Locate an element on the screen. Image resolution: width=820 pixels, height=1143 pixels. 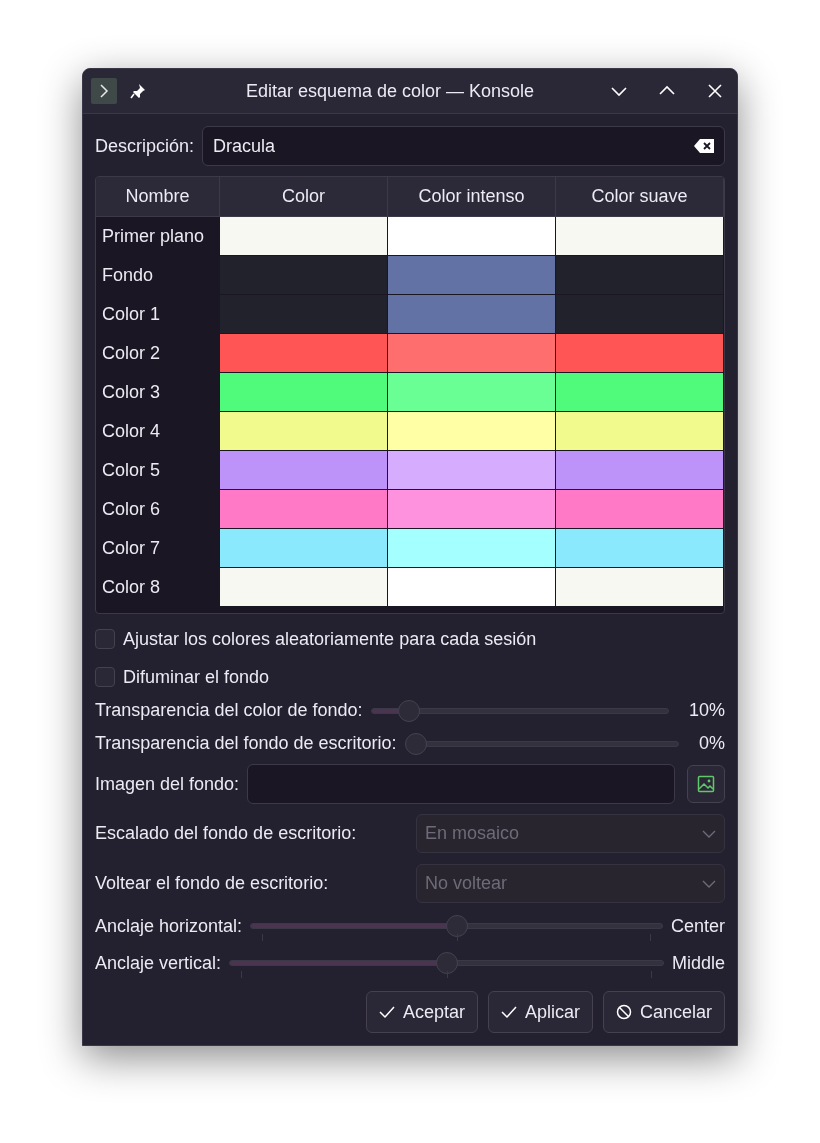
dialog-button: Aplicar is located at coordinates (540, 1012).